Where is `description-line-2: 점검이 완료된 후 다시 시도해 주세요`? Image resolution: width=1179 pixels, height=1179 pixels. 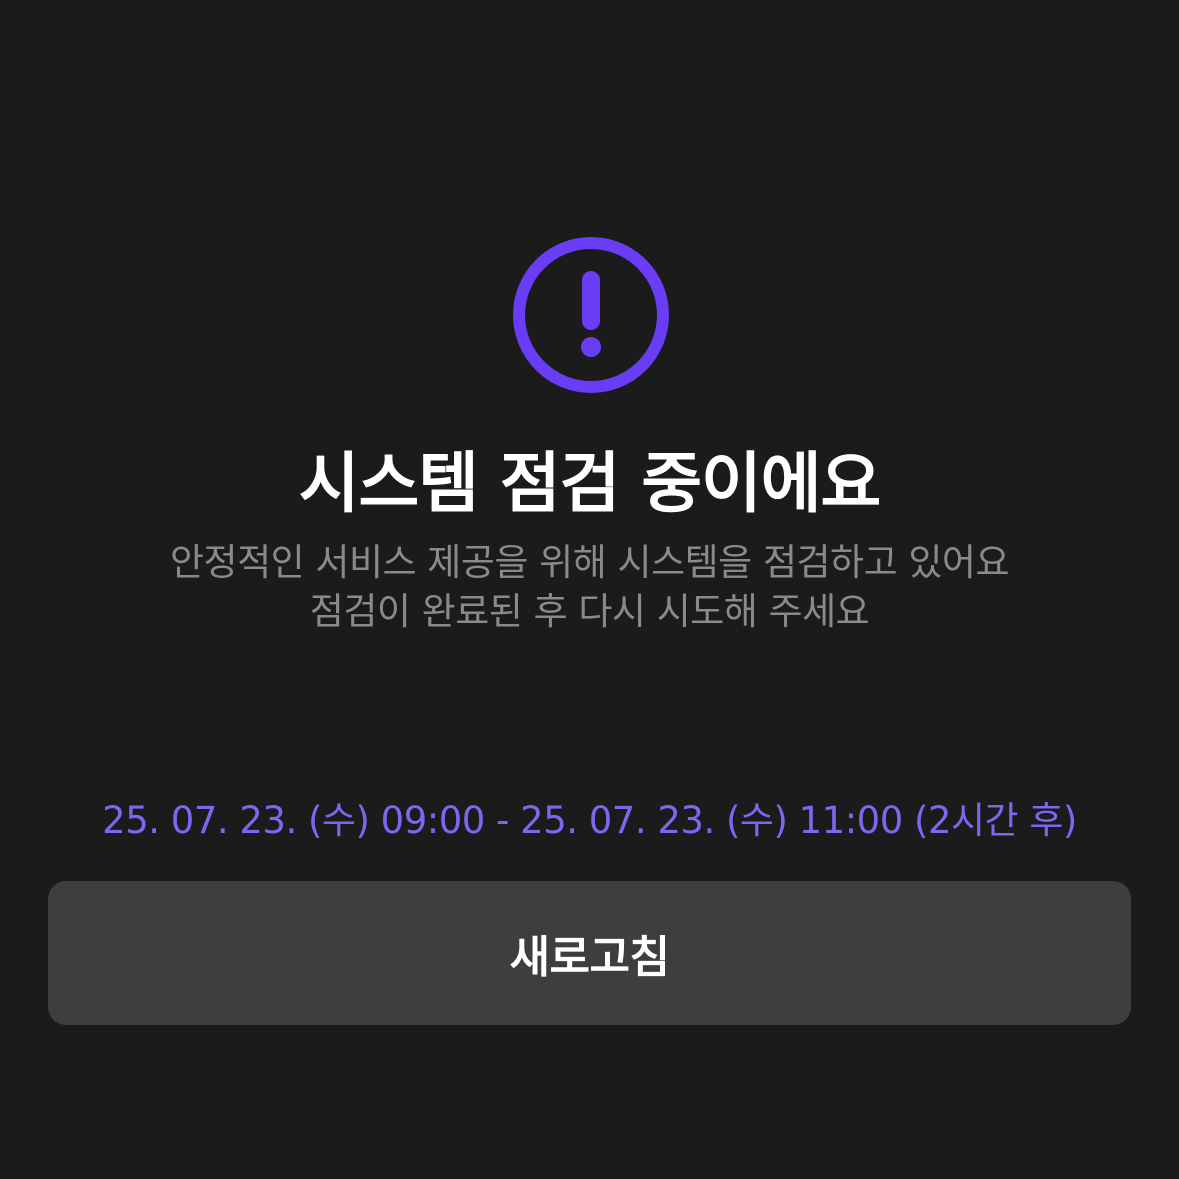 description-line-2: 점검이 완료된 후 다시 시도해 주세요 is located at coordinates (589, 611).